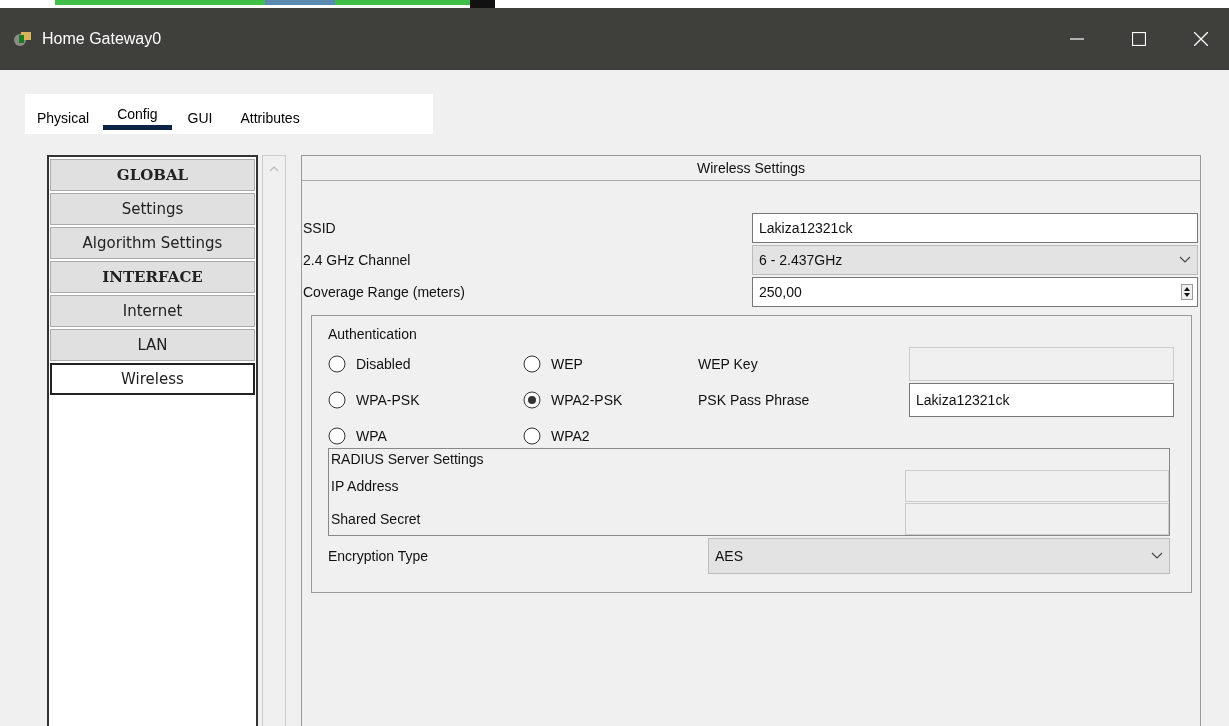 The image size is (1229, 726). What do you see at coordinates (270, 114) in the screenshot?
I see `tab: Attributes` at bounding box center [270, 114].